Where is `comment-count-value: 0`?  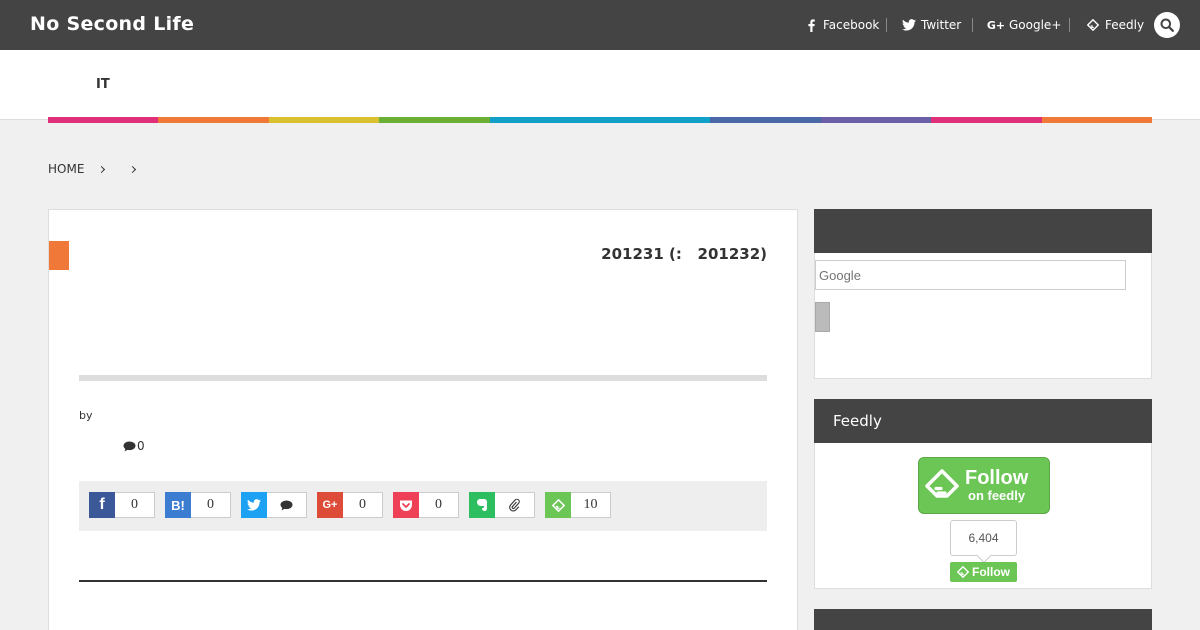 comment-count-value: 0 is located at coordinates (141, 446).